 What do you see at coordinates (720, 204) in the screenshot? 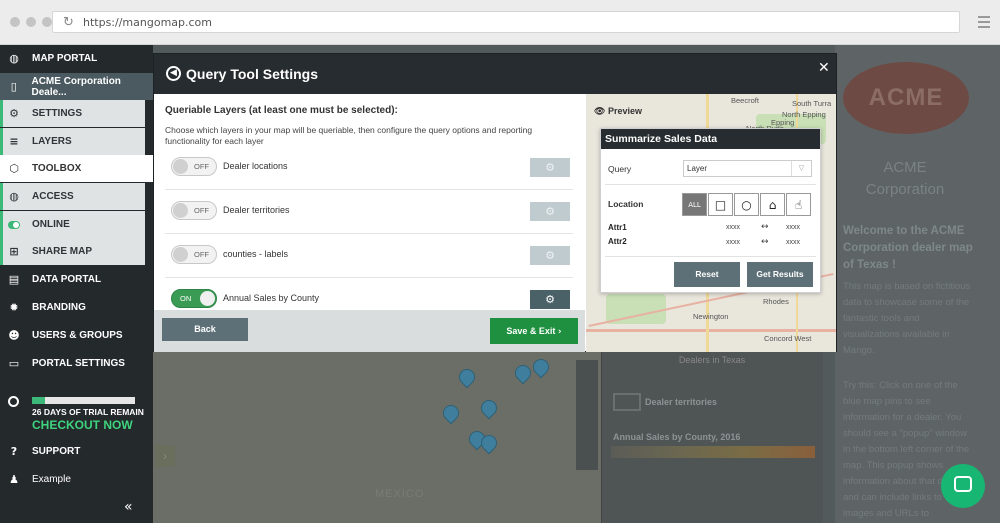
I see `rectangle-tool-icon: □` at bounding box center [720, 204].